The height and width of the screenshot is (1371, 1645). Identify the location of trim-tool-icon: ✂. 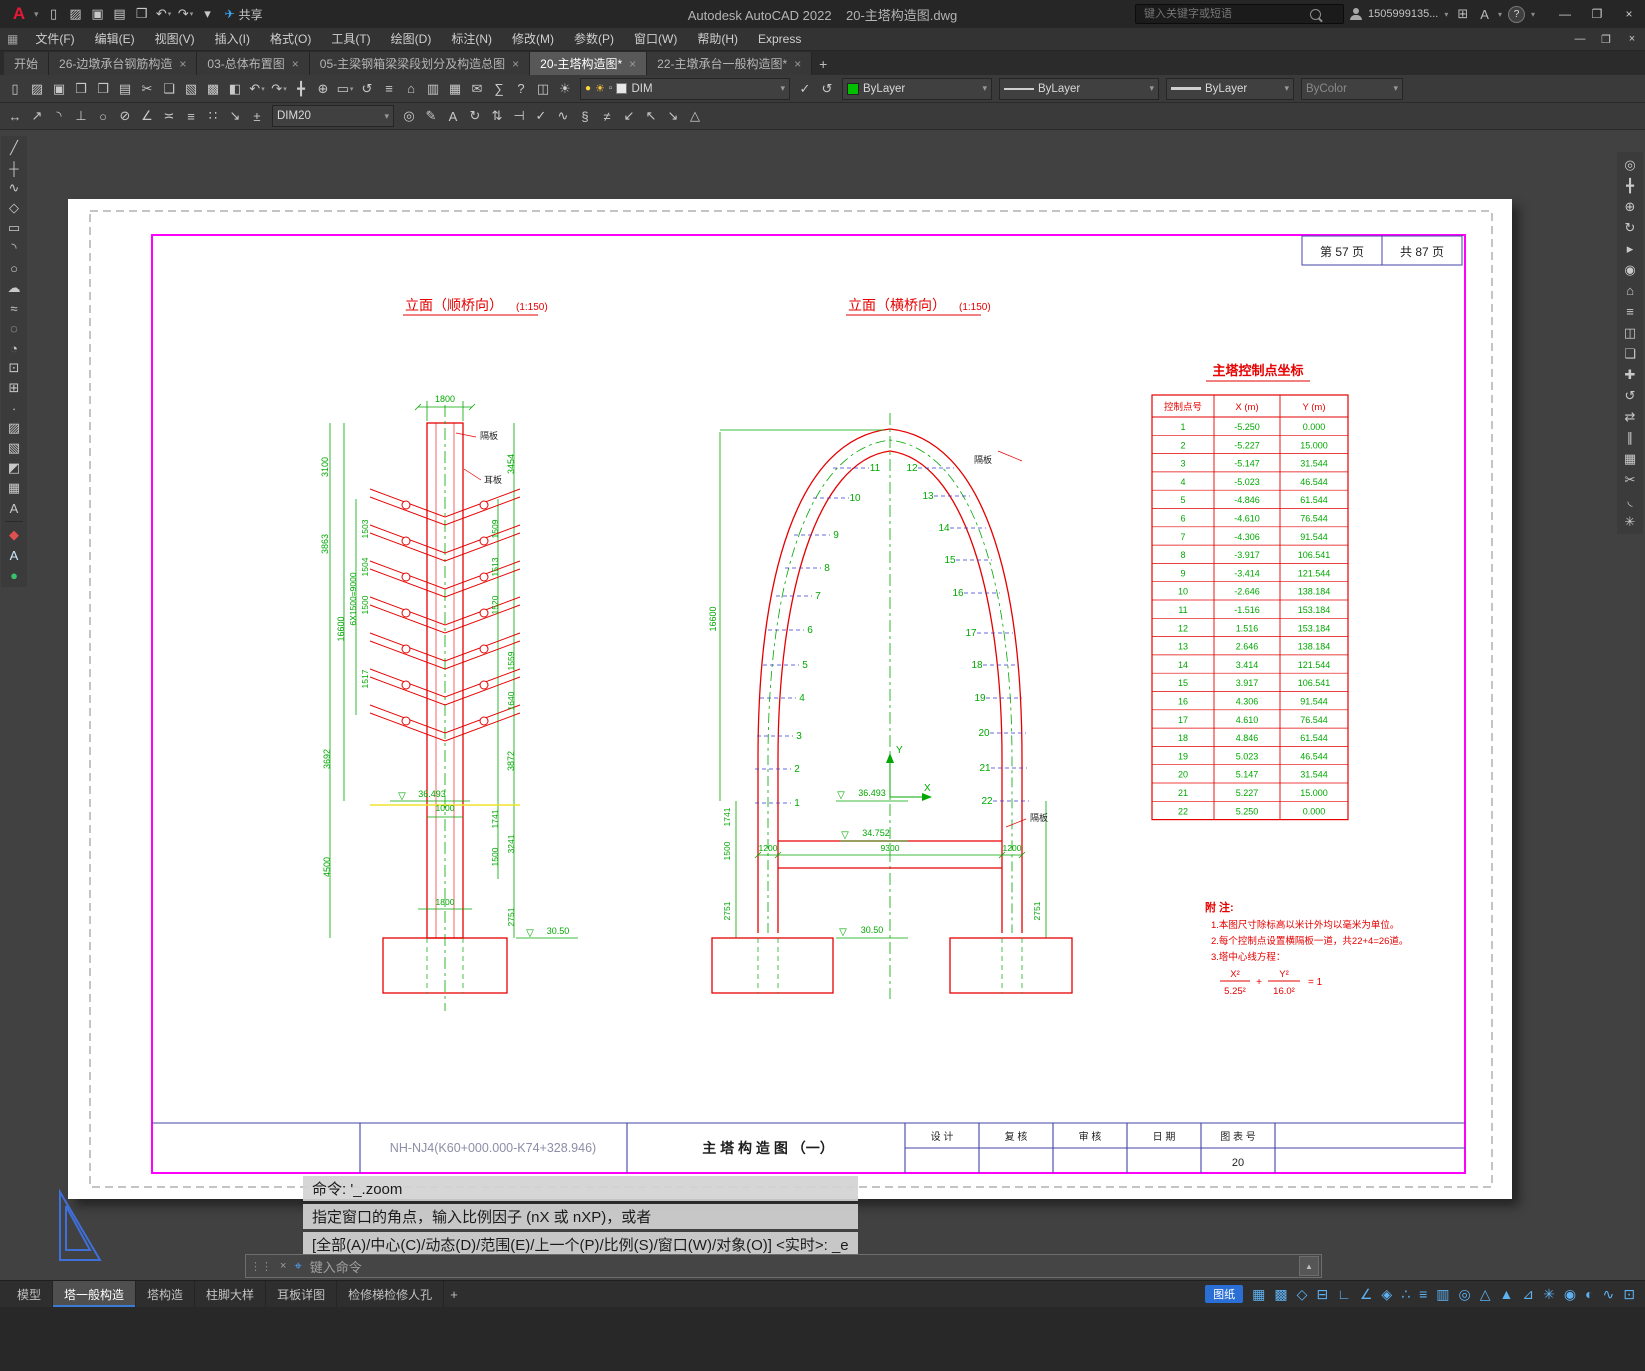
(1630, 479).